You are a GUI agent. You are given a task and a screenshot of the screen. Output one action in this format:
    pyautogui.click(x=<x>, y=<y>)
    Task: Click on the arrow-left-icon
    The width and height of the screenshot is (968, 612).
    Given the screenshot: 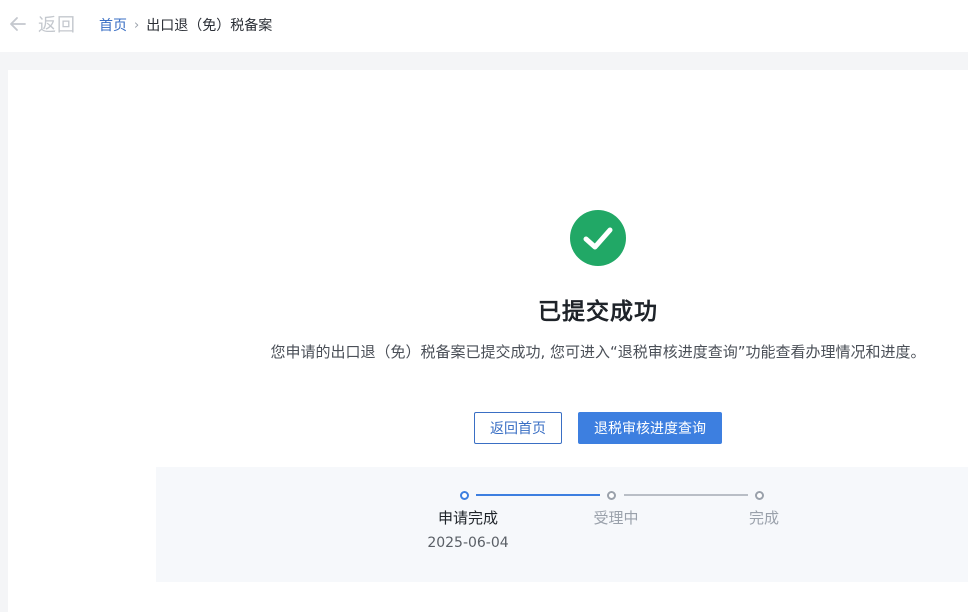 What is the action you would take?
    pyautogui.click(x=18, y=24)
    